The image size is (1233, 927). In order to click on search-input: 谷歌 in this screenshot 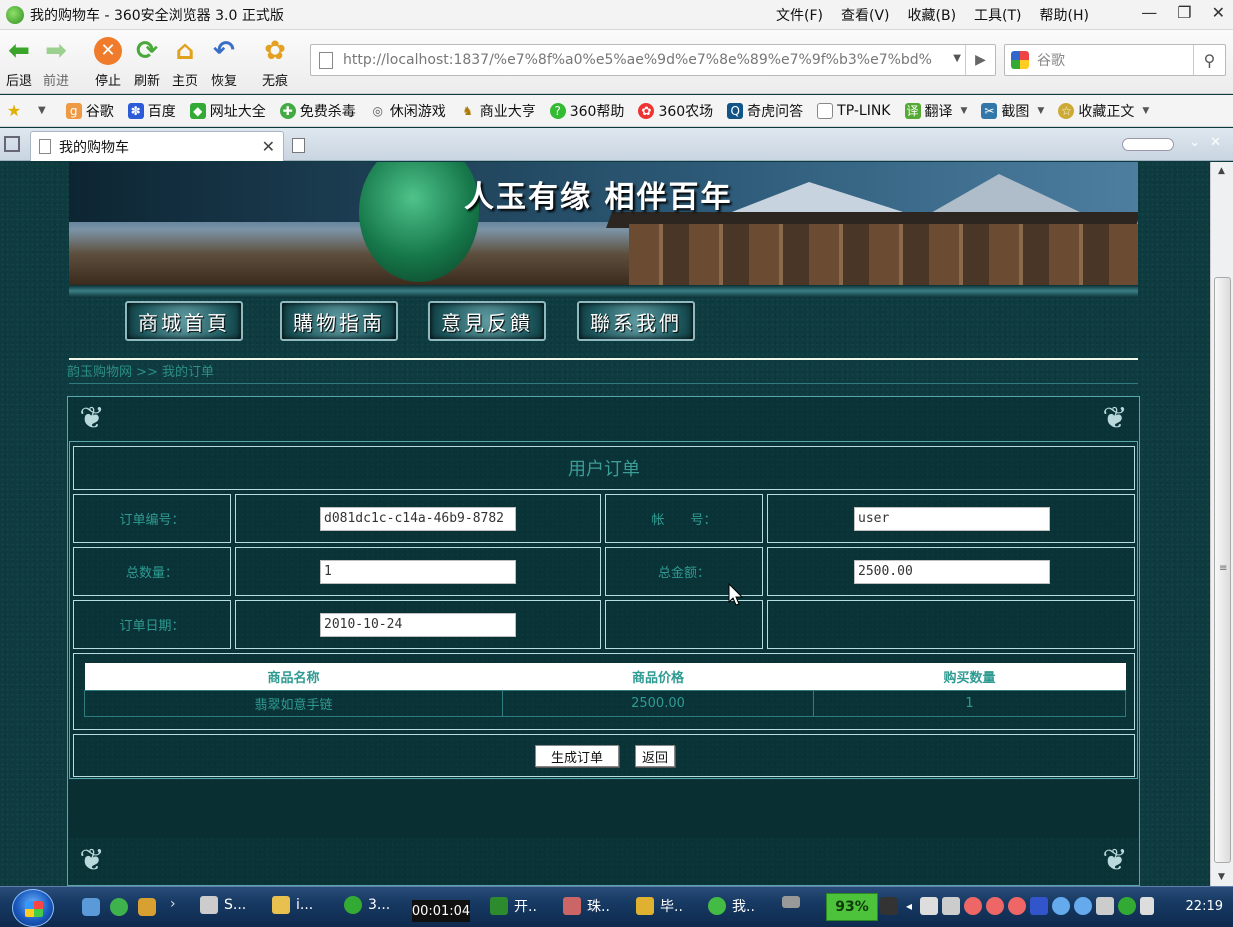, I will do `click(1051, 60)`.